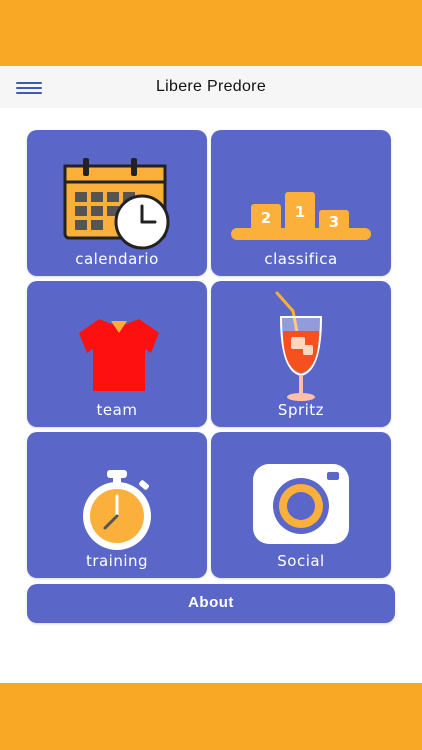 The image size is (422, 750). I want to click on tile-label: training, so click(117, 561).